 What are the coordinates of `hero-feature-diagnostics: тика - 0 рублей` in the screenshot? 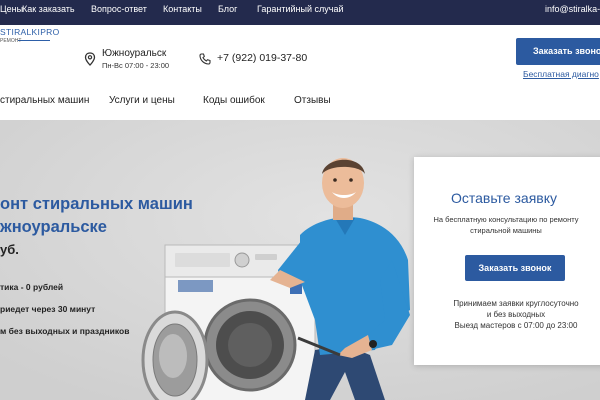 It's located at (32, 287).